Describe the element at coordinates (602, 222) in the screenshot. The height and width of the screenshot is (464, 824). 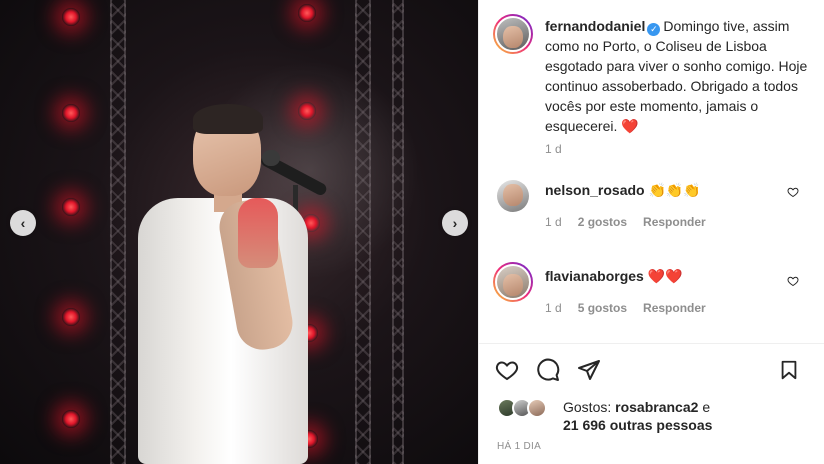
I see `comment-likes: 2 gostos` at that location.